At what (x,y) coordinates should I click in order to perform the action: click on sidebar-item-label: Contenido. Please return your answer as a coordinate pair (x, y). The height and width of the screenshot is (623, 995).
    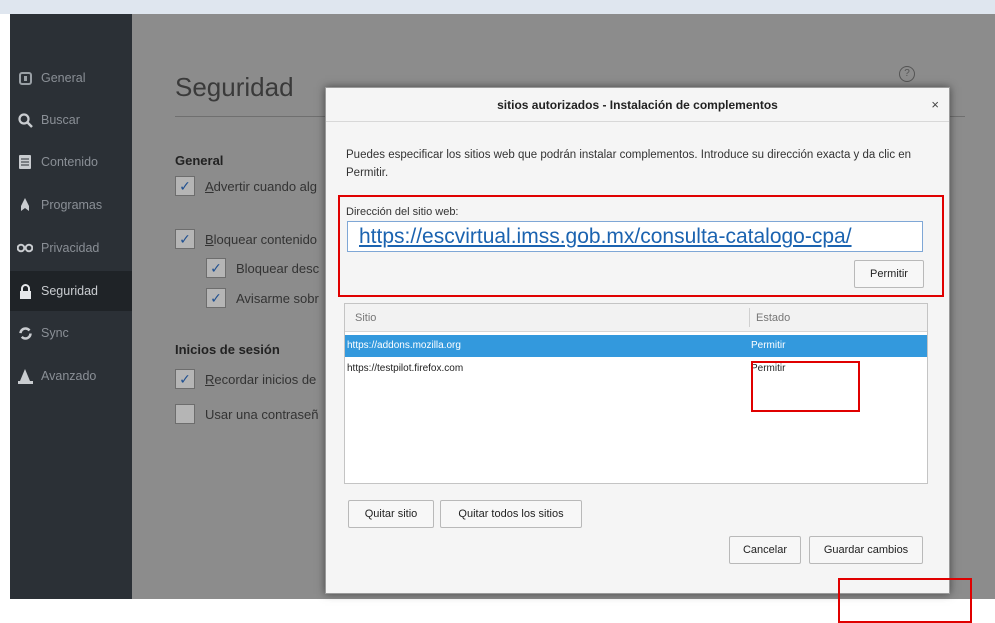
    Looking at the image, I should click on (69, 162).